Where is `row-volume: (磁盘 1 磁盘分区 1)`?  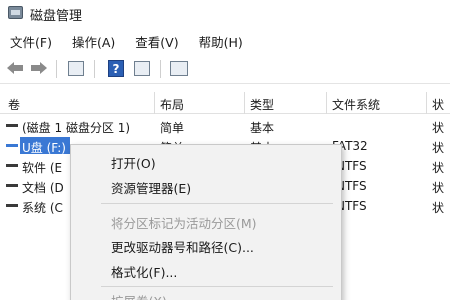 row-volume: (磁盘 1 磁盘分区 1) is located at coordinates (76, 128).